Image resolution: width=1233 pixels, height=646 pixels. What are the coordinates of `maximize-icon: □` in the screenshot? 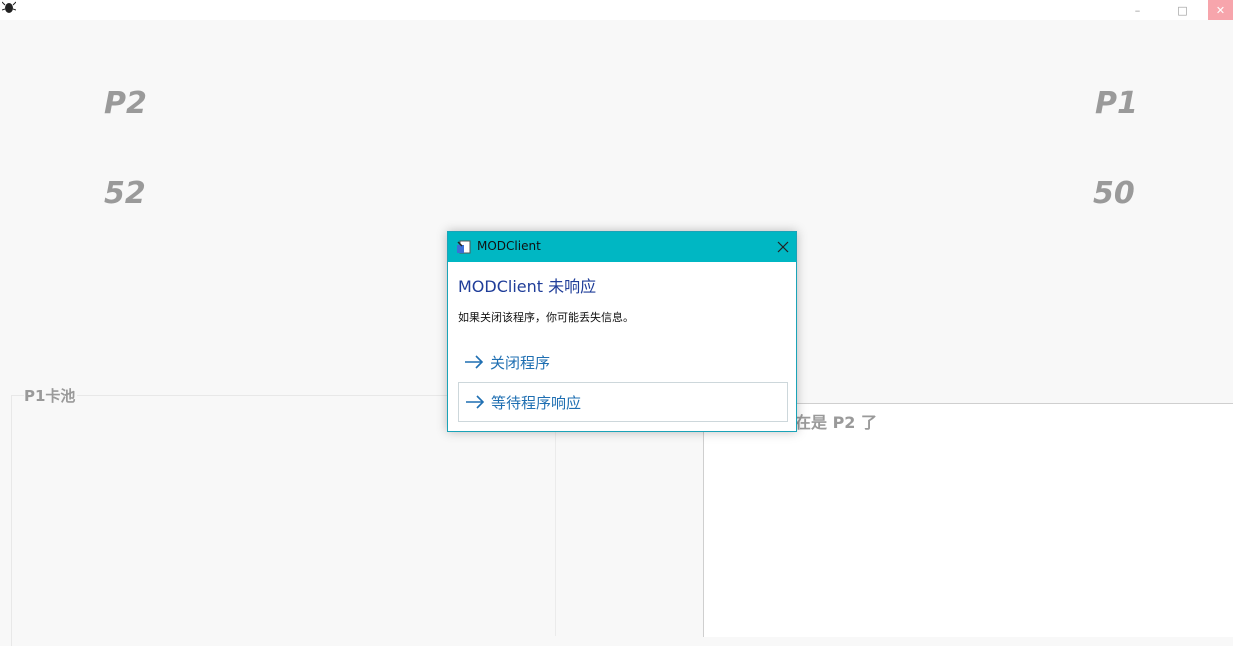 It's located at (1182, 10).